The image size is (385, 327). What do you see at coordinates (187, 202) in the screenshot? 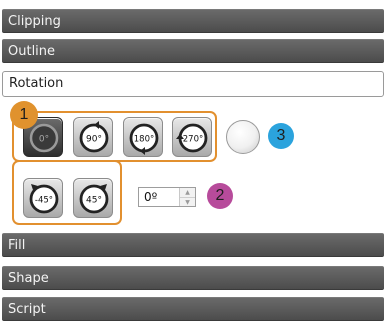
I see `spin-down-icon: ▼` at bounding box center [187, 202].